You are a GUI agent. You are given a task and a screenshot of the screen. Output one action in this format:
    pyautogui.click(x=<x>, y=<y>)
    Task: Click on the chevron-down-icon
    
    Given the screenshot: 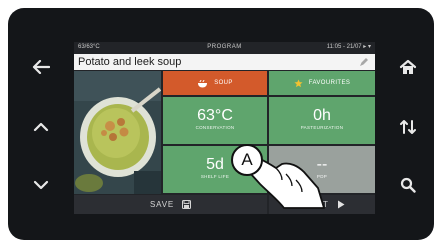 What is the action you would take?
    pyautogui.click(x=41, y=185)
    